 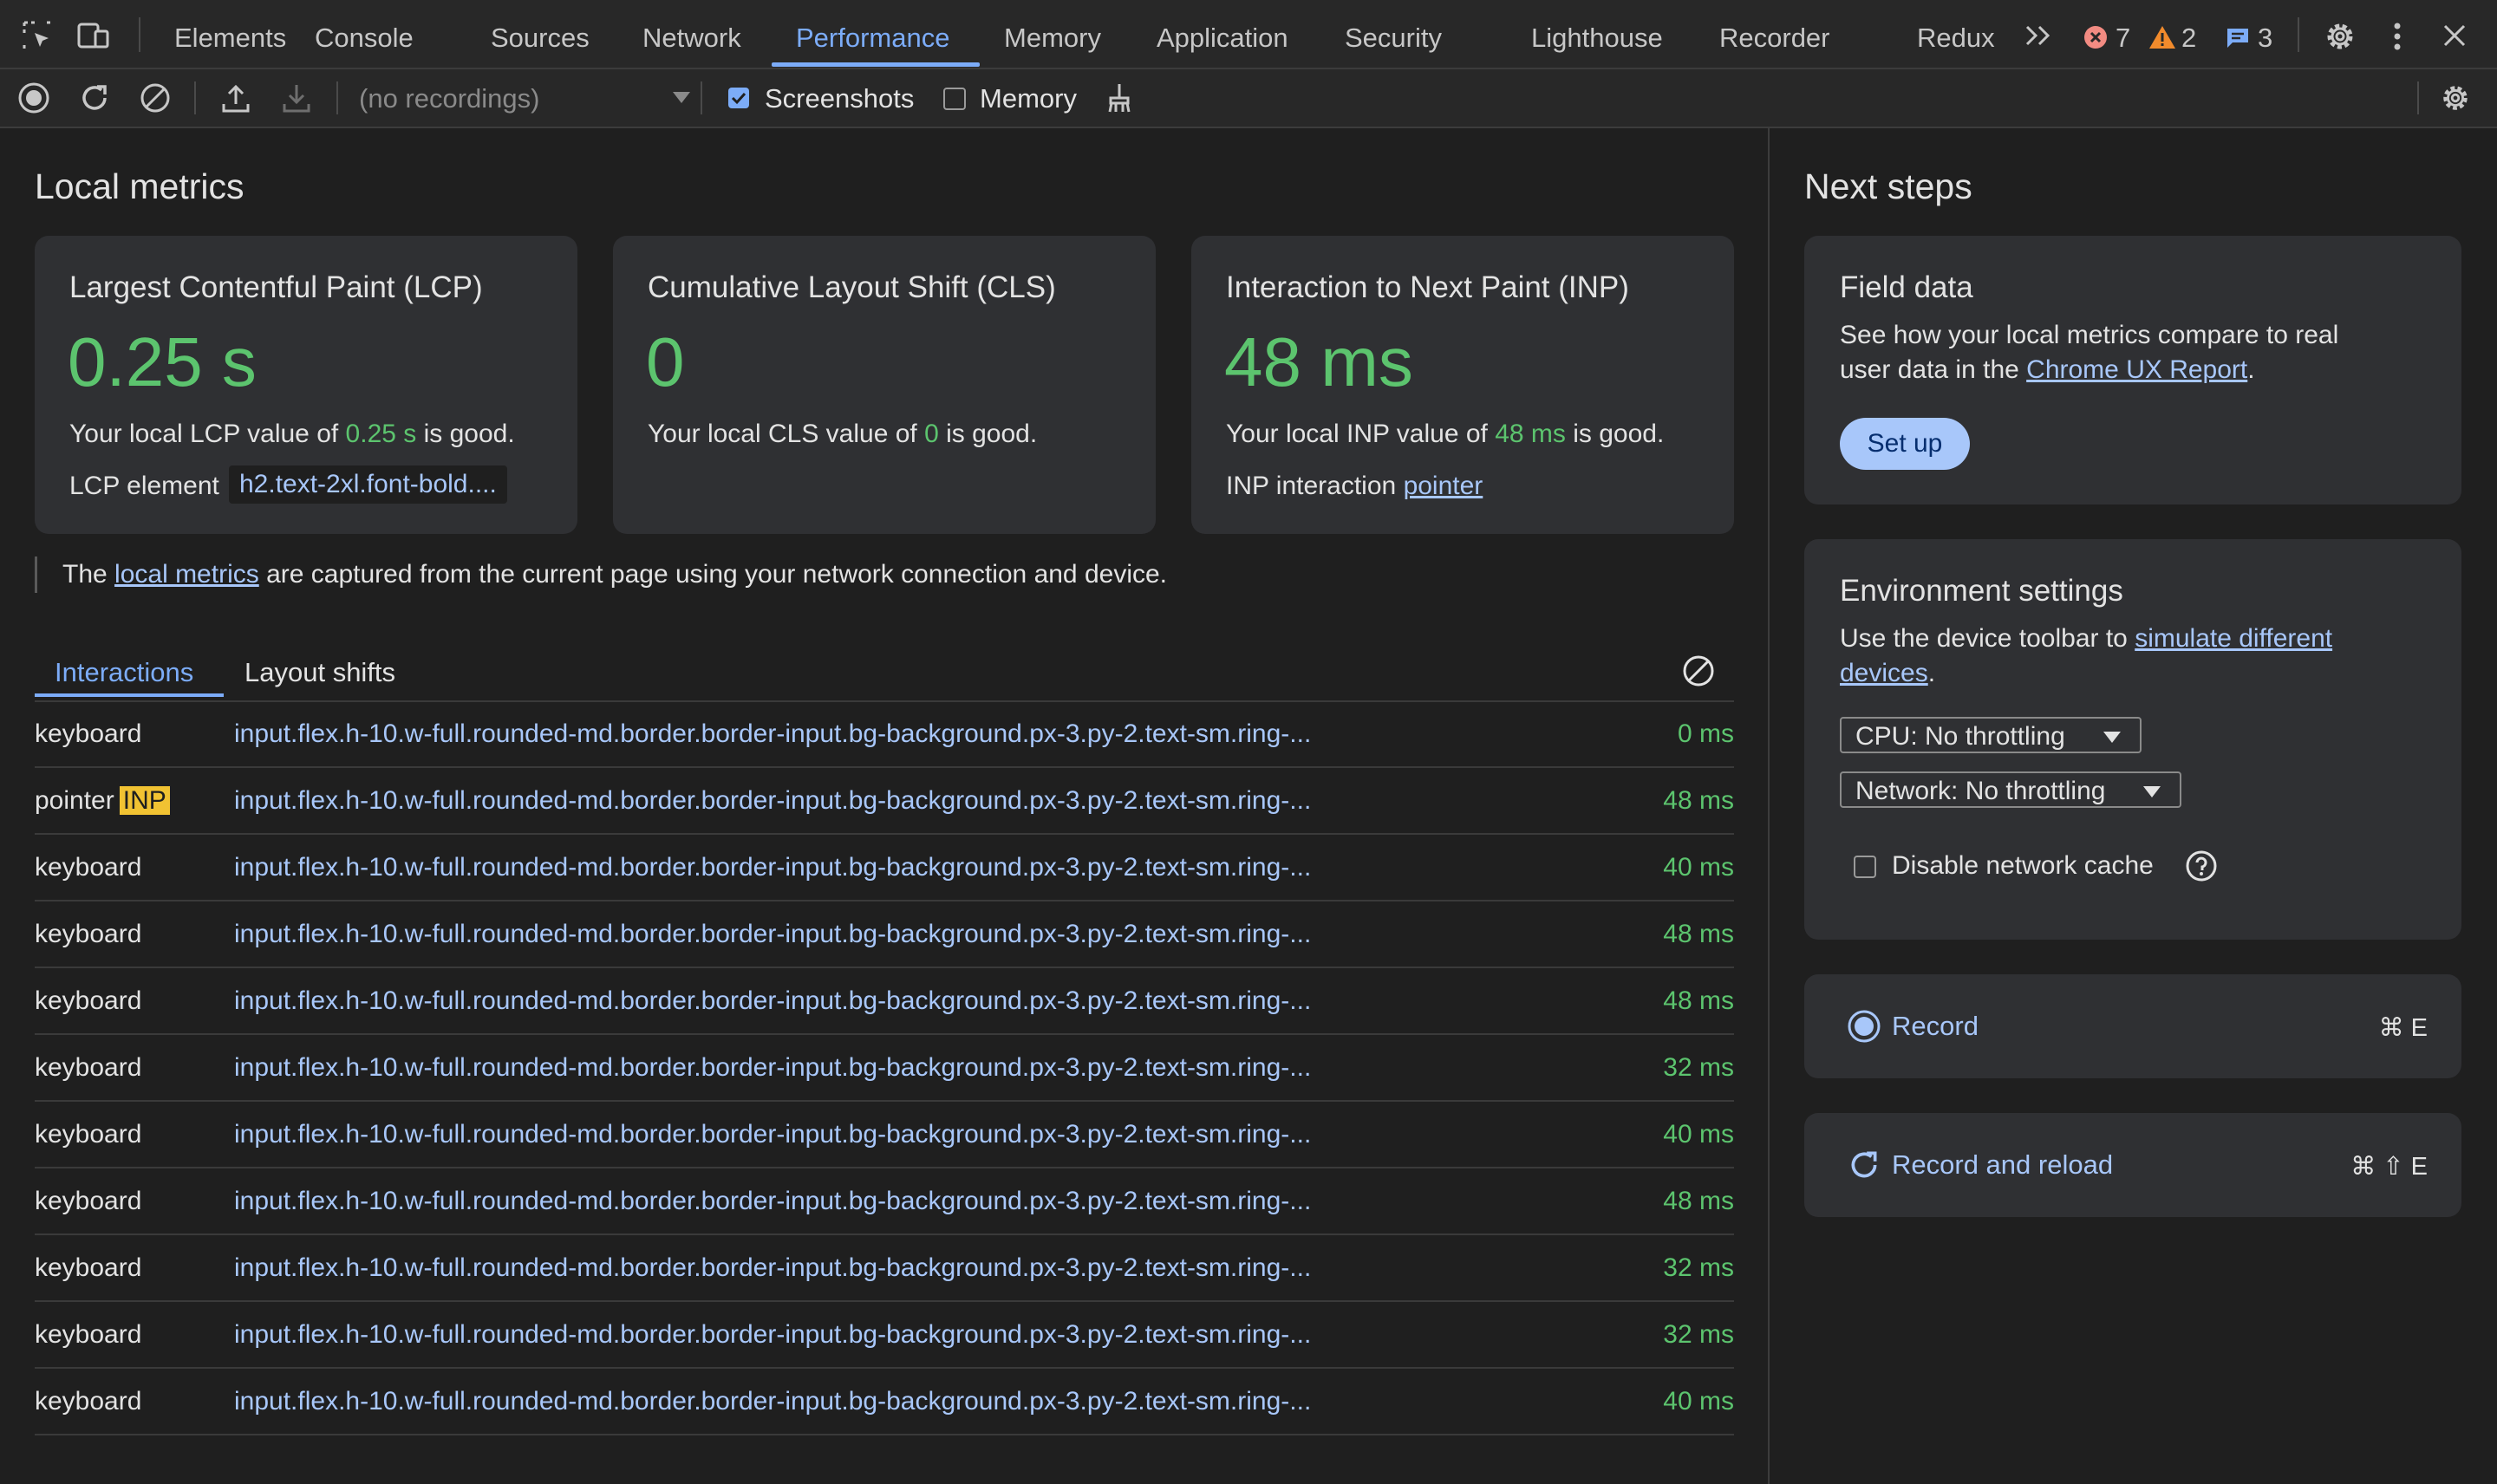 I want to click on interaction-duration: 0 ms, so click(x=1705, y=733).